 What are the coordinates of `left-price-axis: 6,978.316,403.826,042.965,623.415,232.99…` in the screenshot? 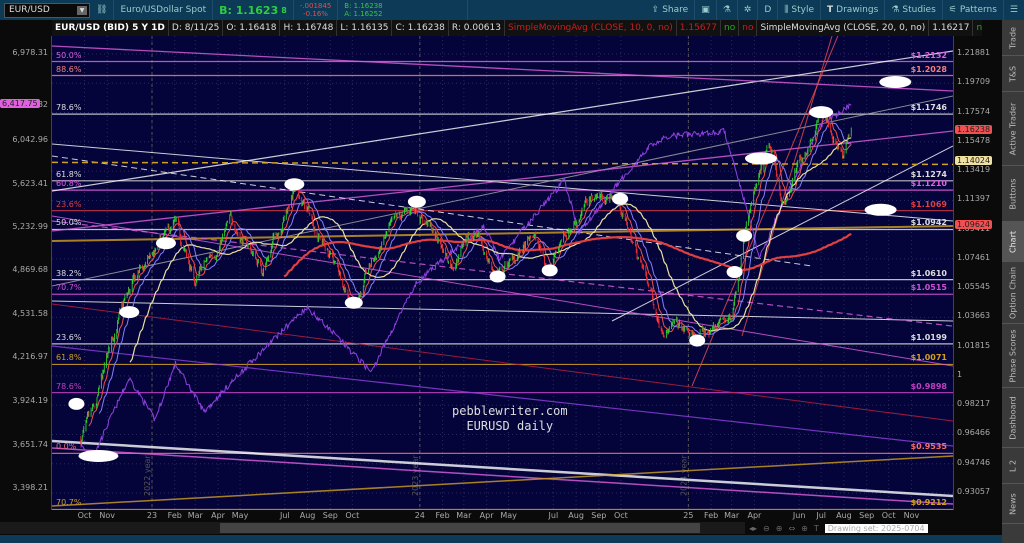 It's located at (26, 273).